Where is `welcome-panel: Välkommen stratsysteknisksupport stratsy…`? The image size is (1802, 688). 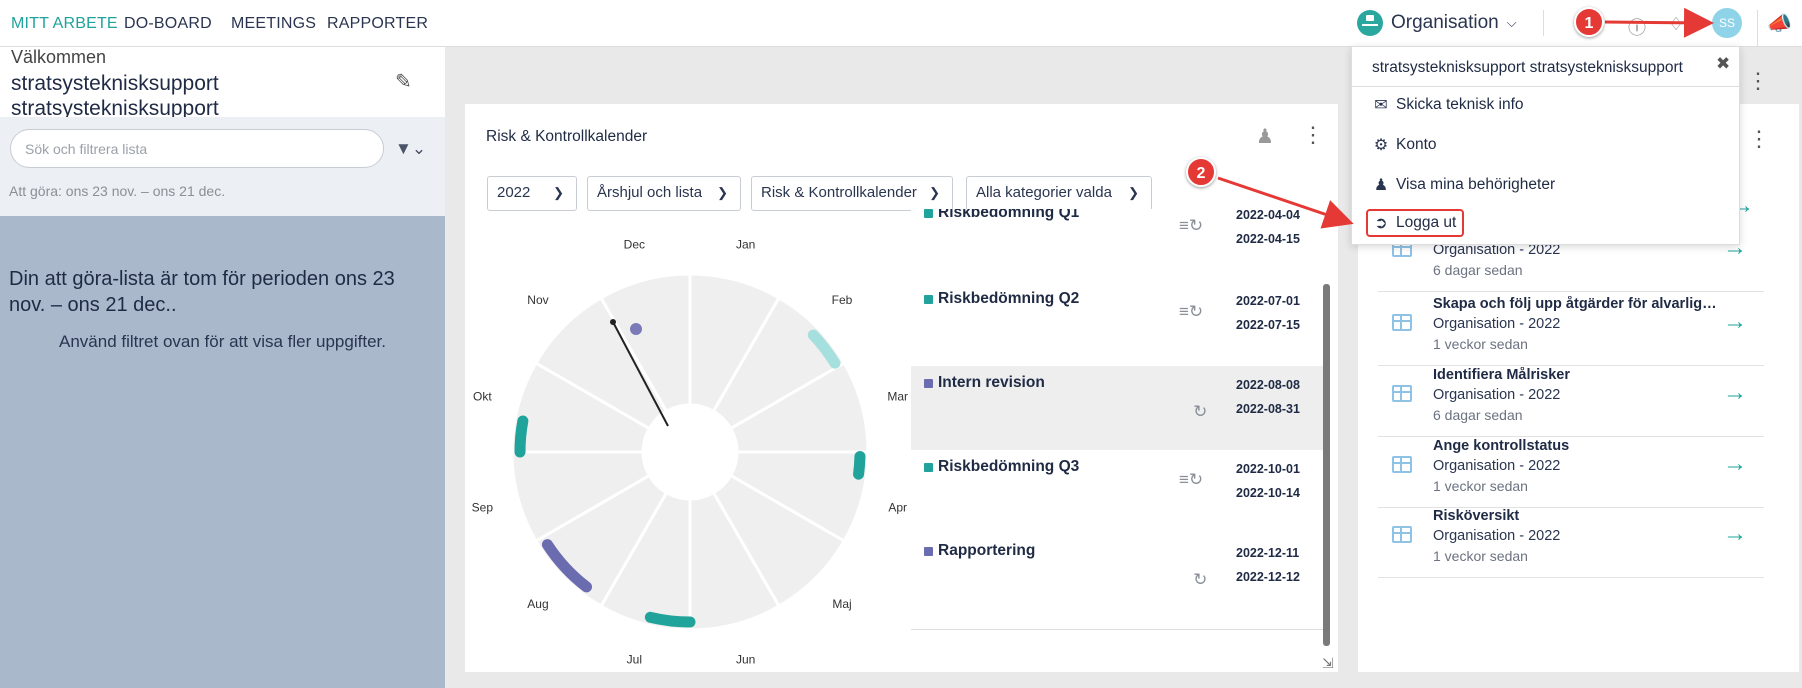
welcome-panel: Välkommen stratsysteknisksupport stratsy… is located at coordinates (222, 83).